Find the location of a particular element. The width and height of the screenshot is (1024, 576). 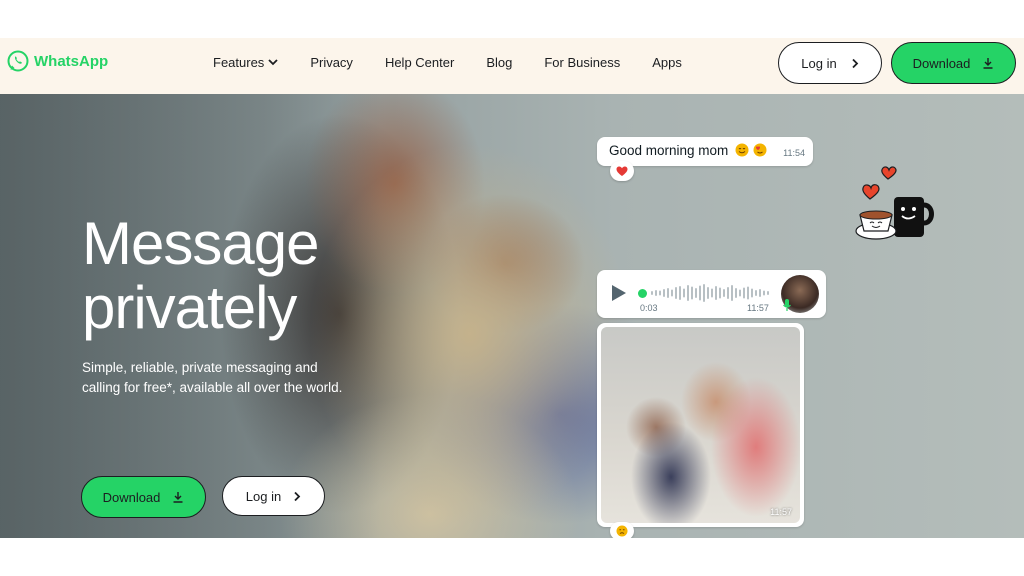

voice-waveform is located at coordinates (710, 293).